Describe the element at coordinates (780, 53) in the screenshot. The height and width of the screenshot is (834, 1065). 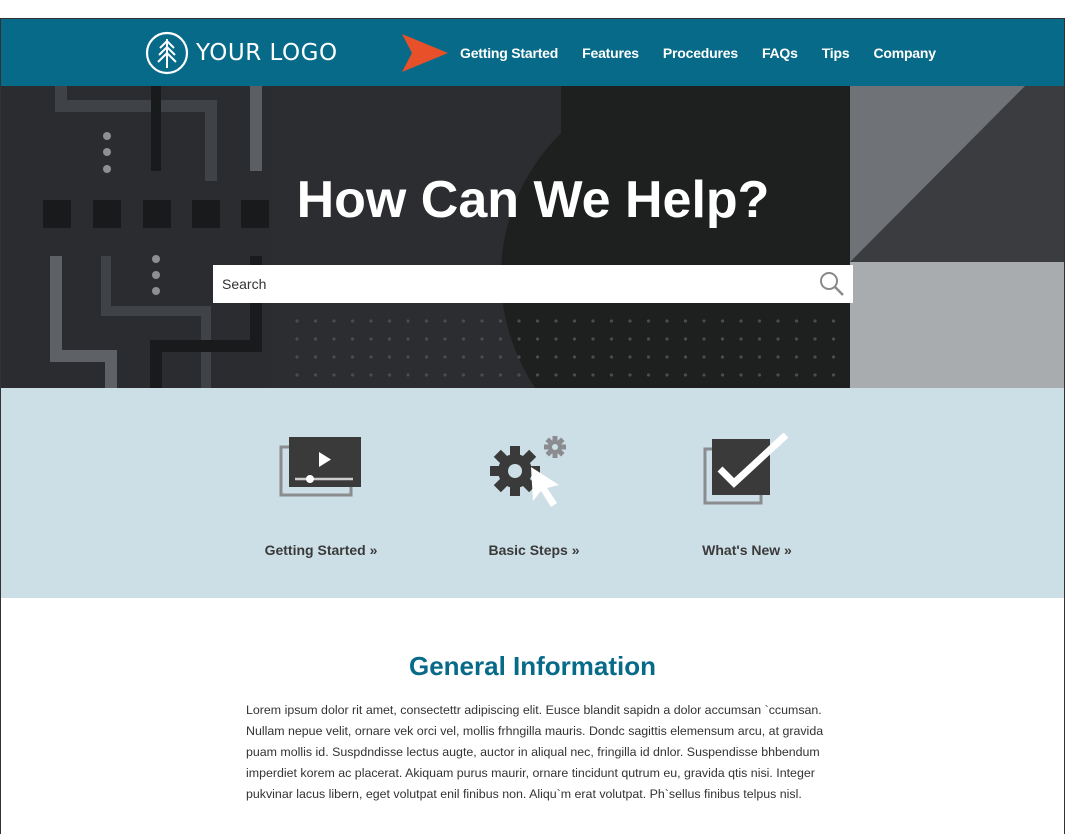
I see `nav-link-faqs: FAQs` at that location.